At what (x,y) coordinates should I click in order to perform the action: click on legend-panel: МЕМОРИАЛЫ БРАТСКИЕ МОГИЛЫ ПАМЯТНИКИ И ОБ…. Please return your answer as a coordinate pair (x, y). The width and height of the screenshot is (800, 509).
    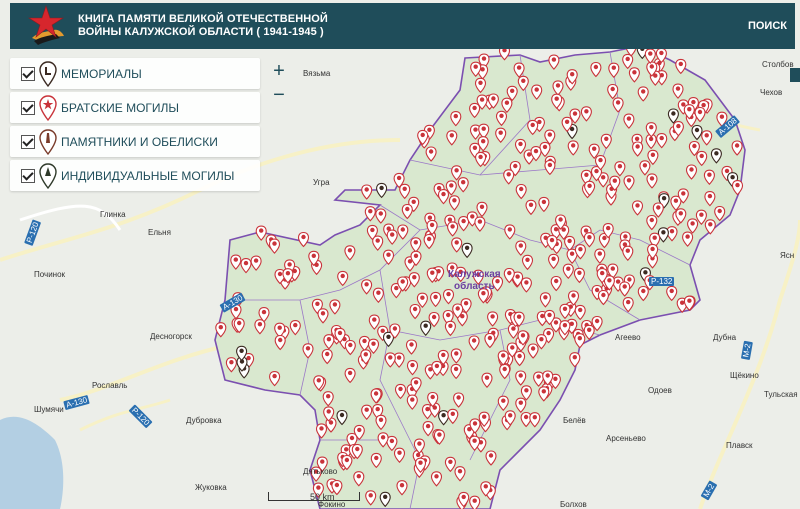
    Looking at the image, I should click on (135, 126).